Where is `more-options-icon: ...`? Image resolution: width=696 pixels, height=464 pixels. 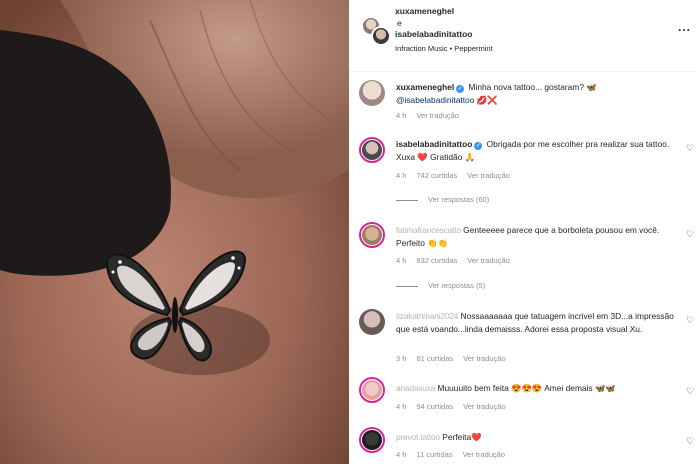
more-options-icon: ... is located at coordinates (684, 27).